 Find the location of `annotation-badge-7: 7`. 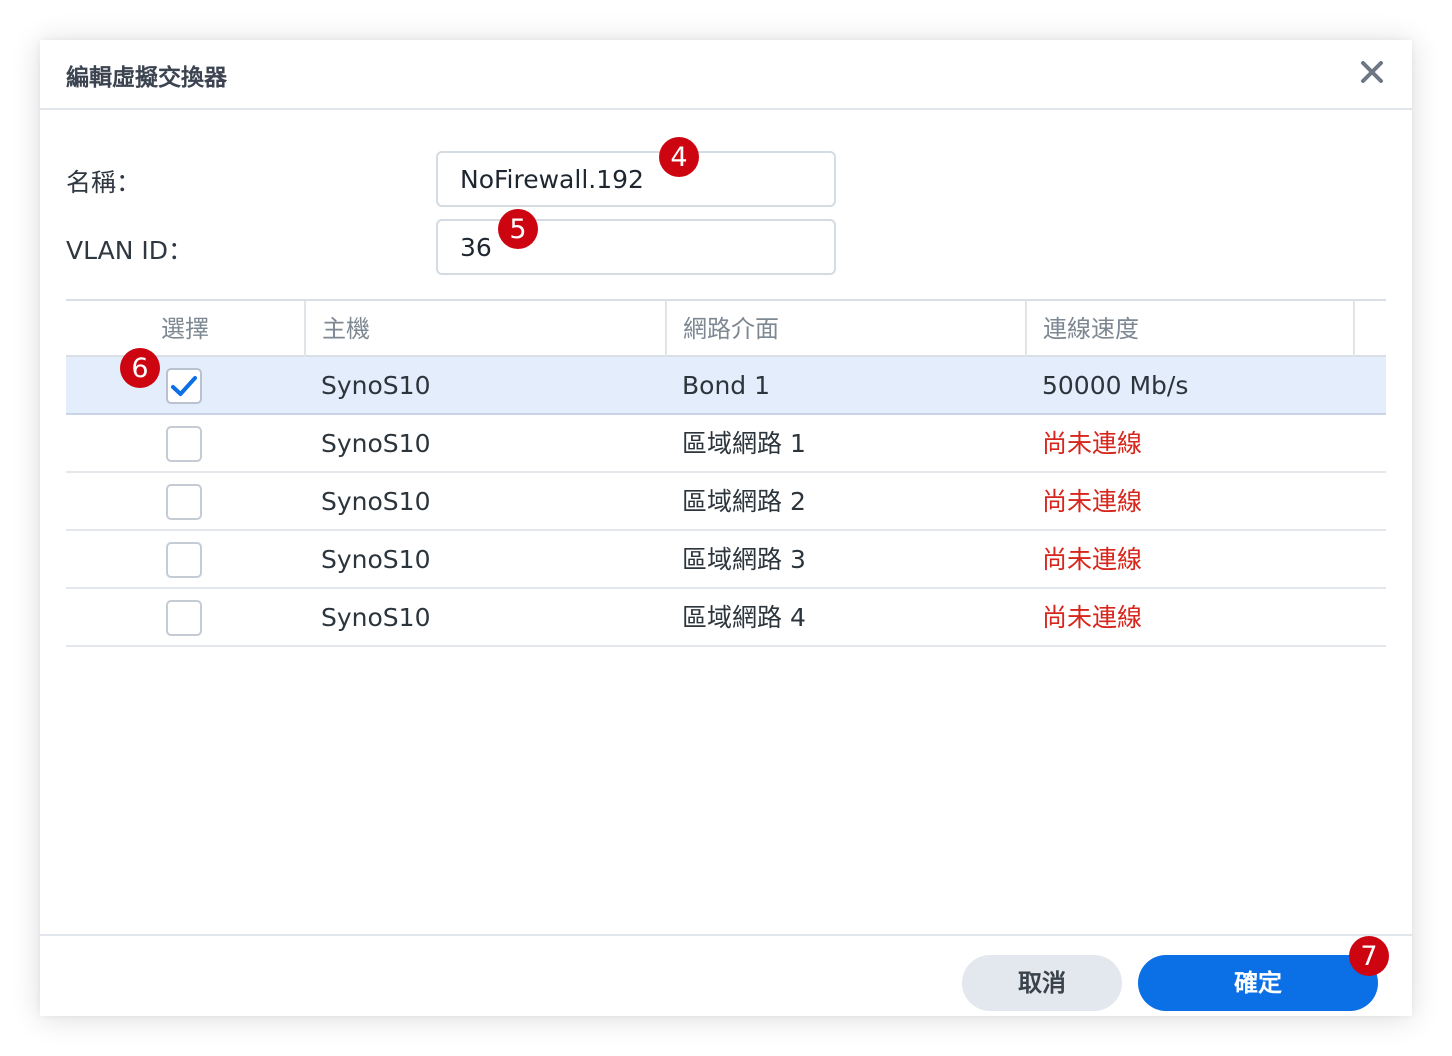

annotation-badge-7: 7 is located at coordinates (1369, 956).